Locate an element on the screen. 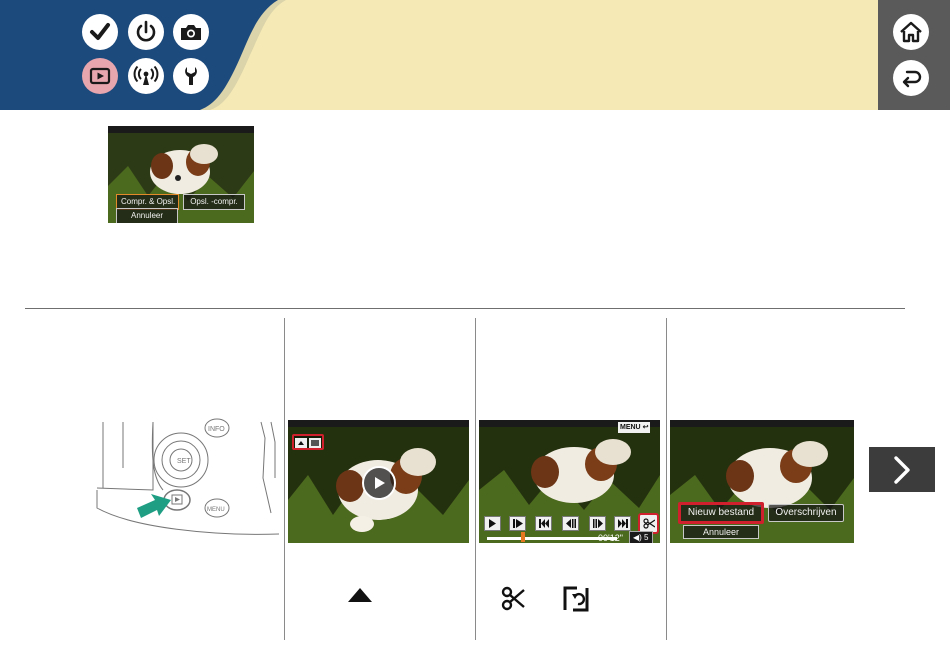 The height and width of the screenshot is (670, 950). movie-playback-screen is located at coordinates (378, 481).